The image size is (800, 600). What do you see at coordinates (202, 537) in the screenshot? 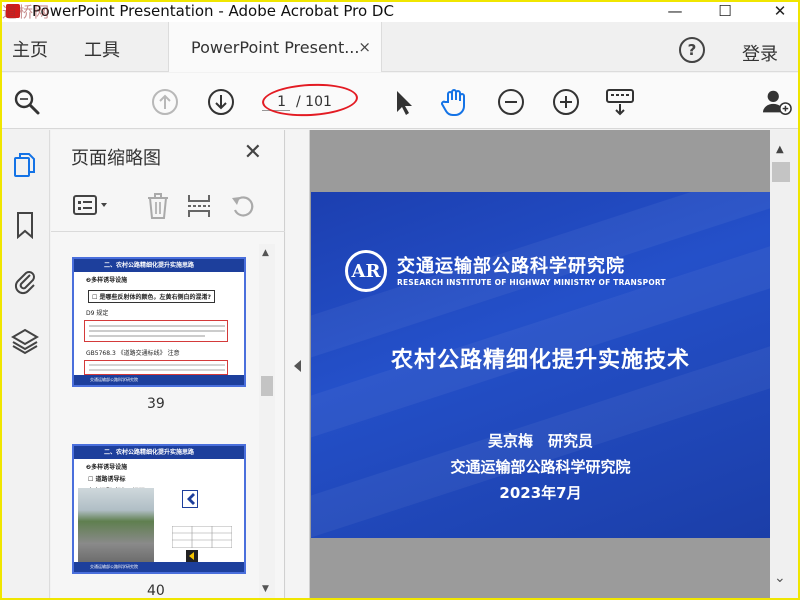
I see `thumb-table` at bounding box center [202, 537].